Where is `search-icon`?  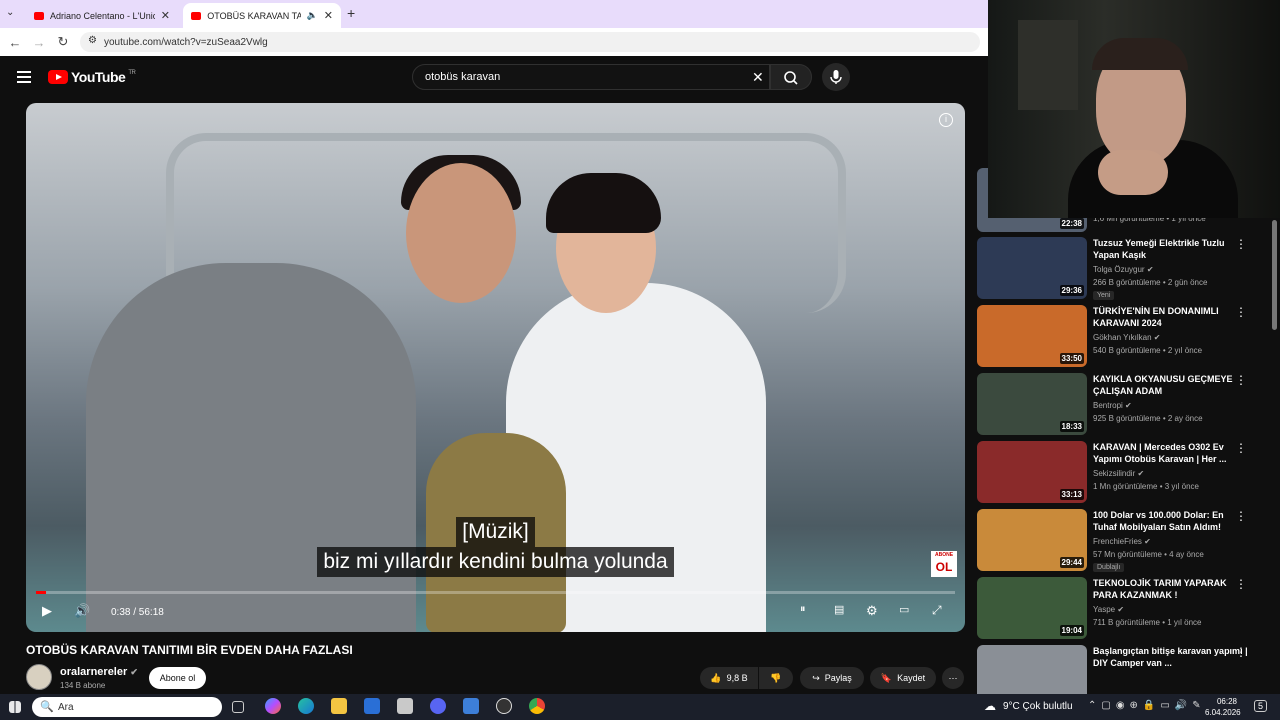 search-icon is located at coordinates (791, 78).